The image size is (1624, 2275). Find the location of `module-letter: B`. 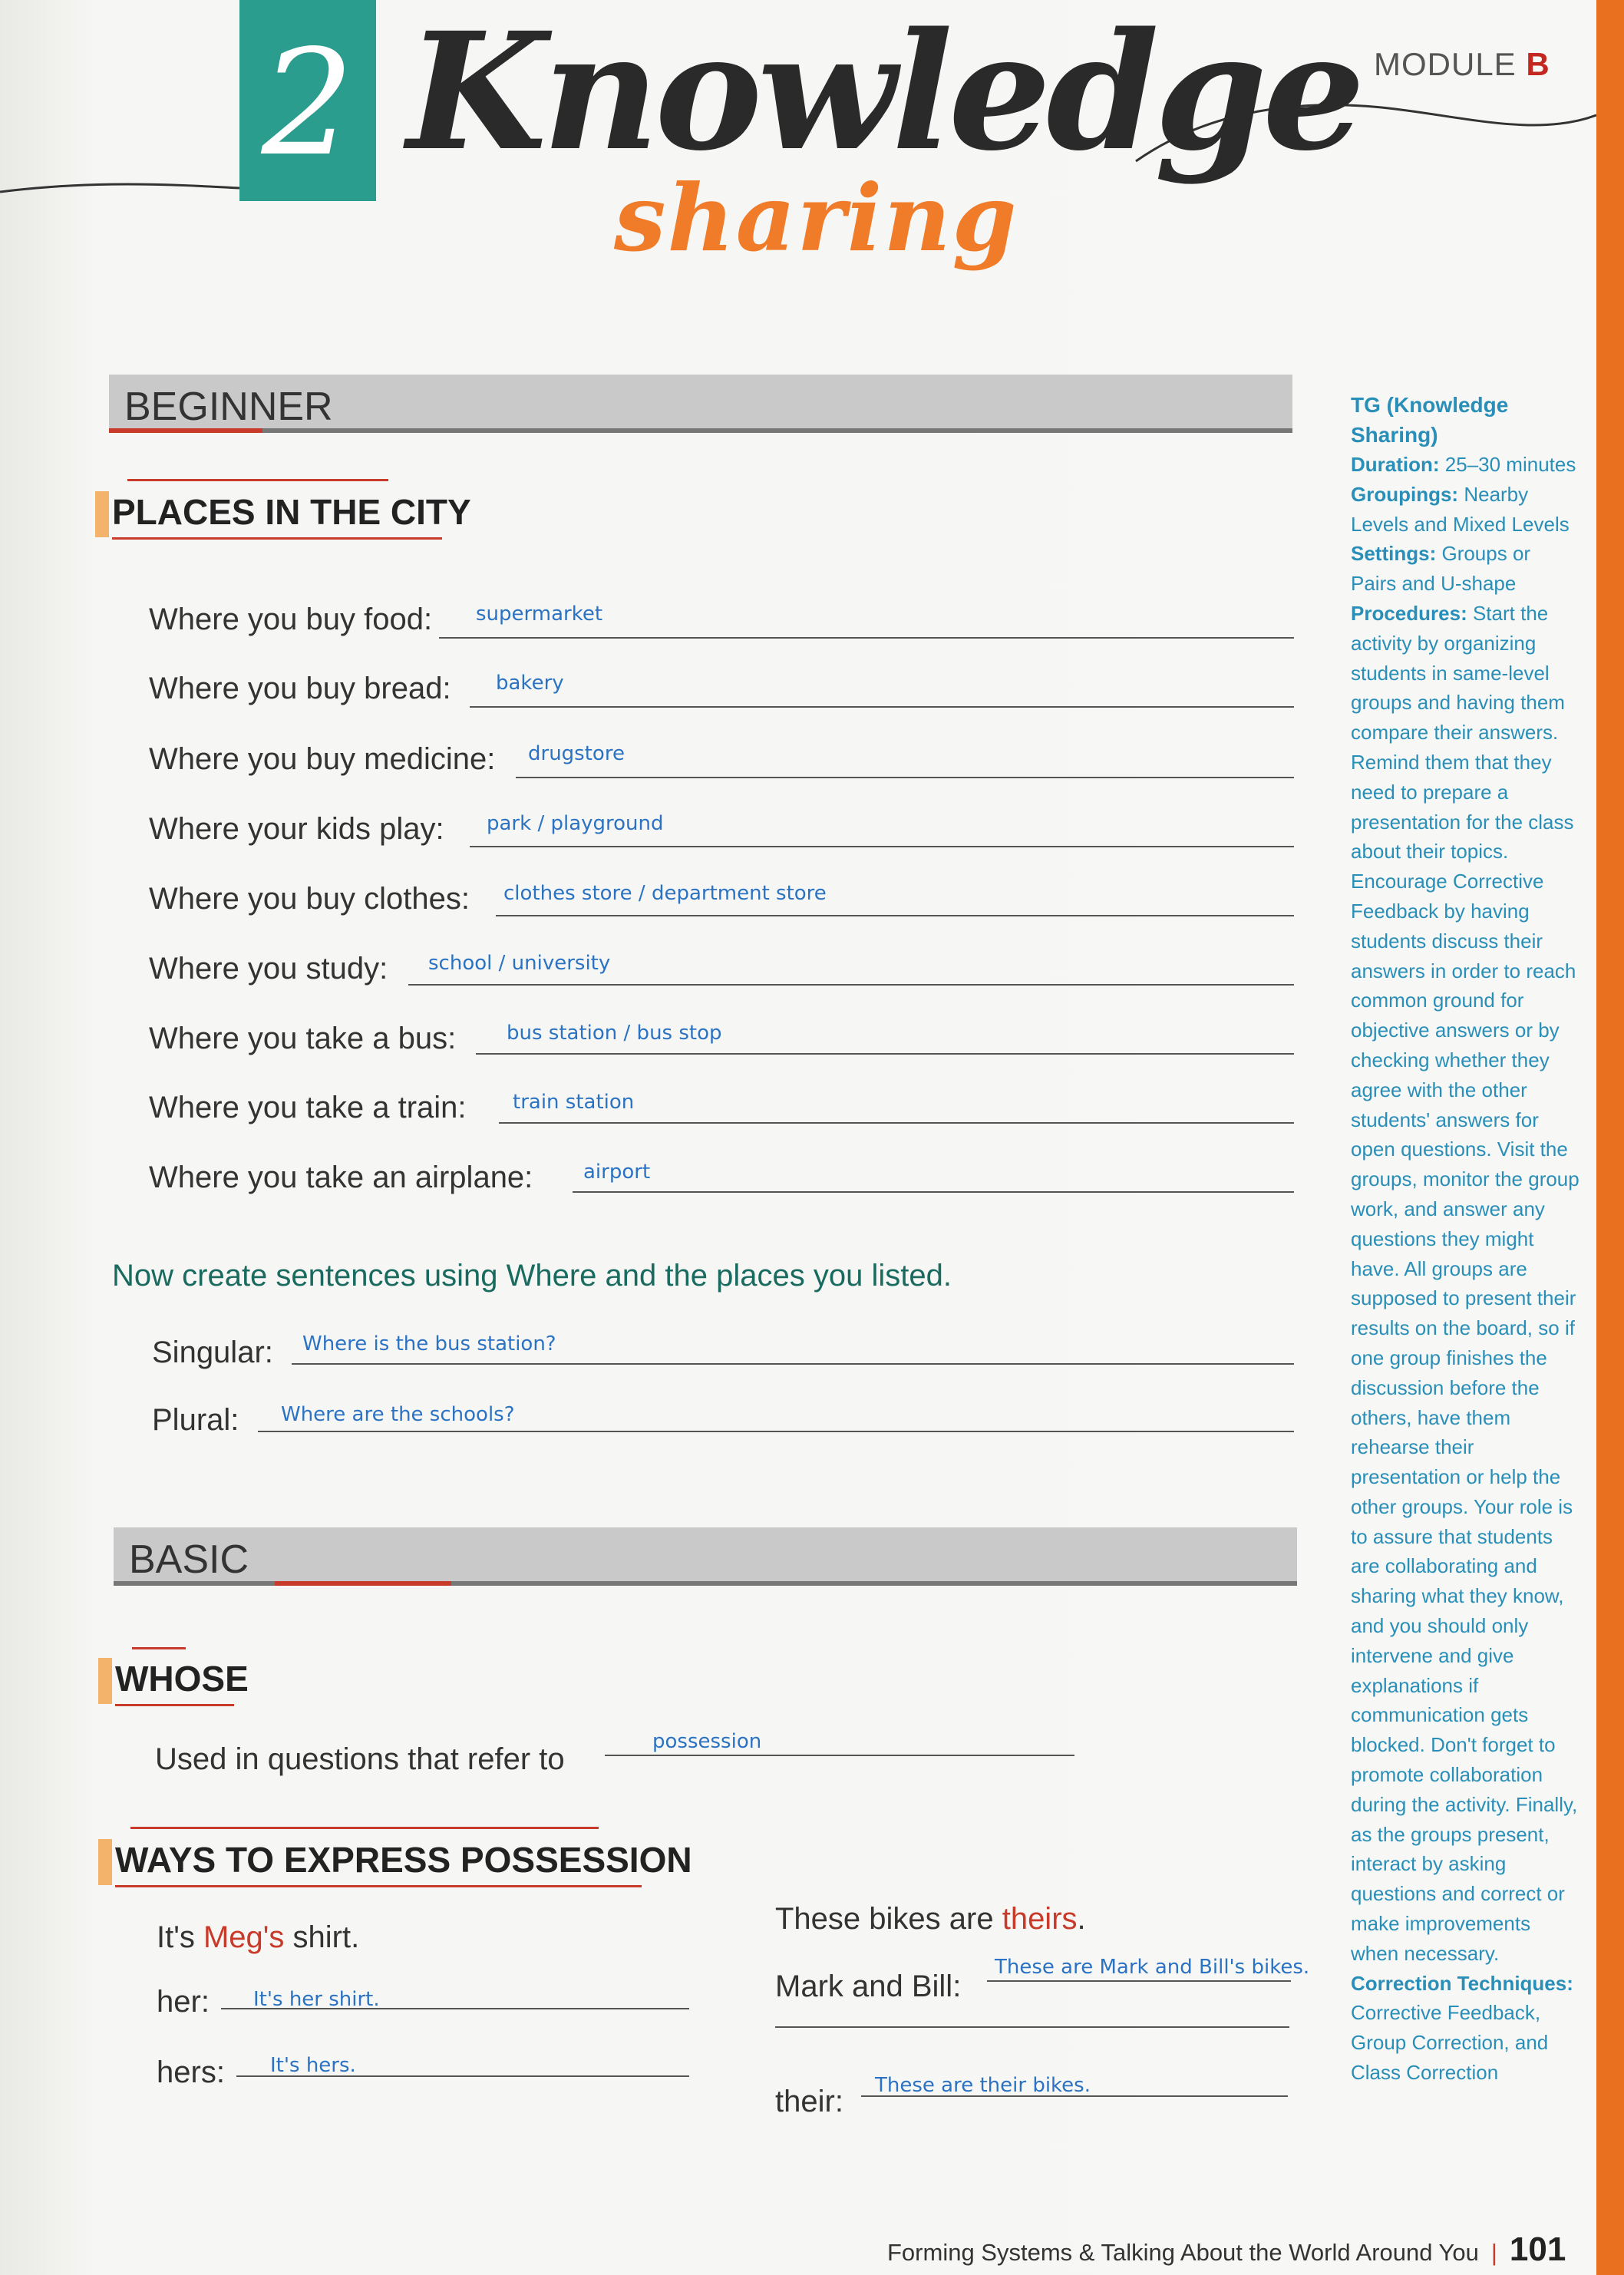

module-letter: B is located at coordinates (1538, 64).